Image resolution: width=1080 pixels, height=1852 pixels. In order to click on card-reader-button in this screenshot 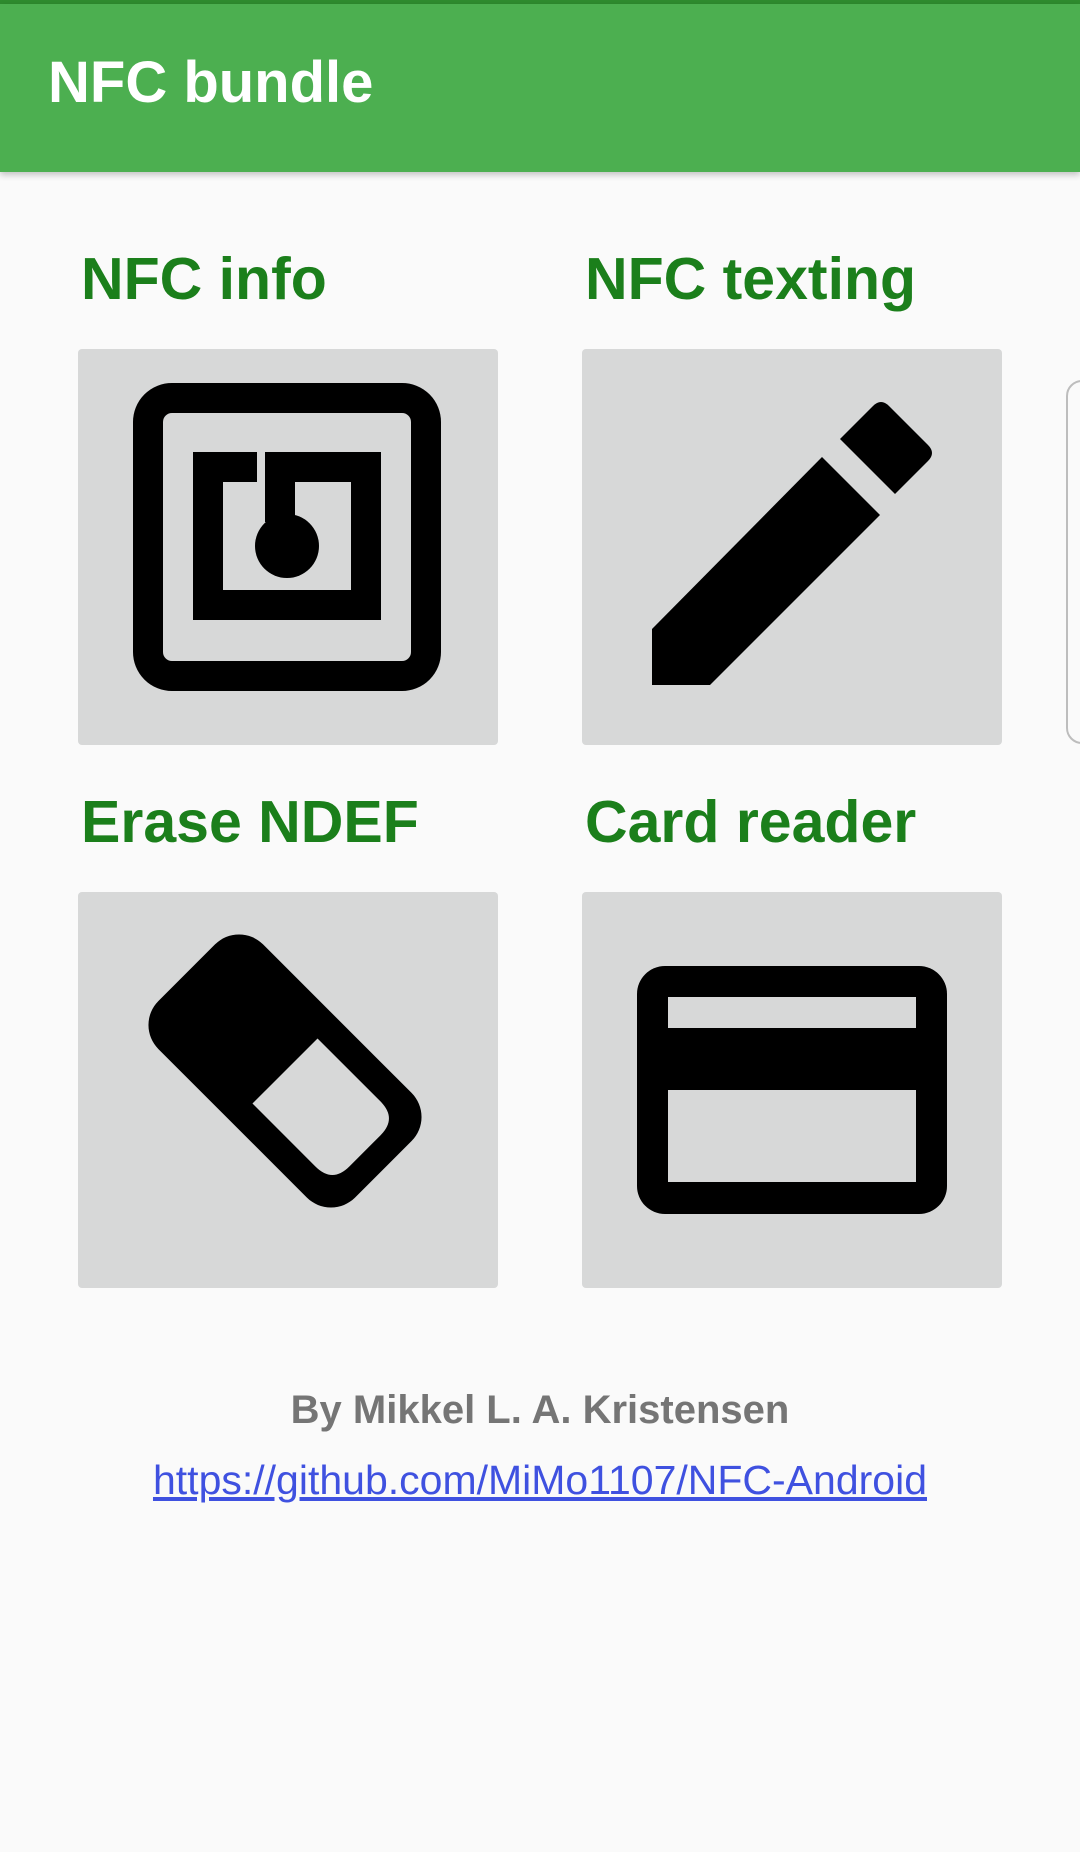, I will do `click(792, 1090)`.